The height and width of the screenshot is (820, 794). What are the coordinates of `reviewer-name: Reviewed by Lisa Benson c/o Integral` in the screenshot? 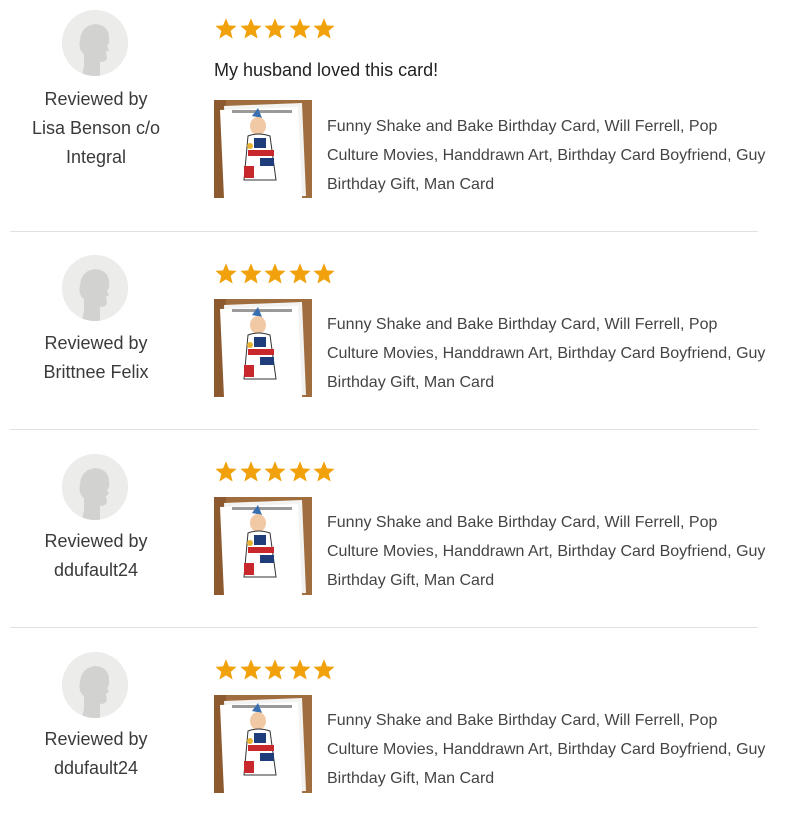 It's located at (96, 128).